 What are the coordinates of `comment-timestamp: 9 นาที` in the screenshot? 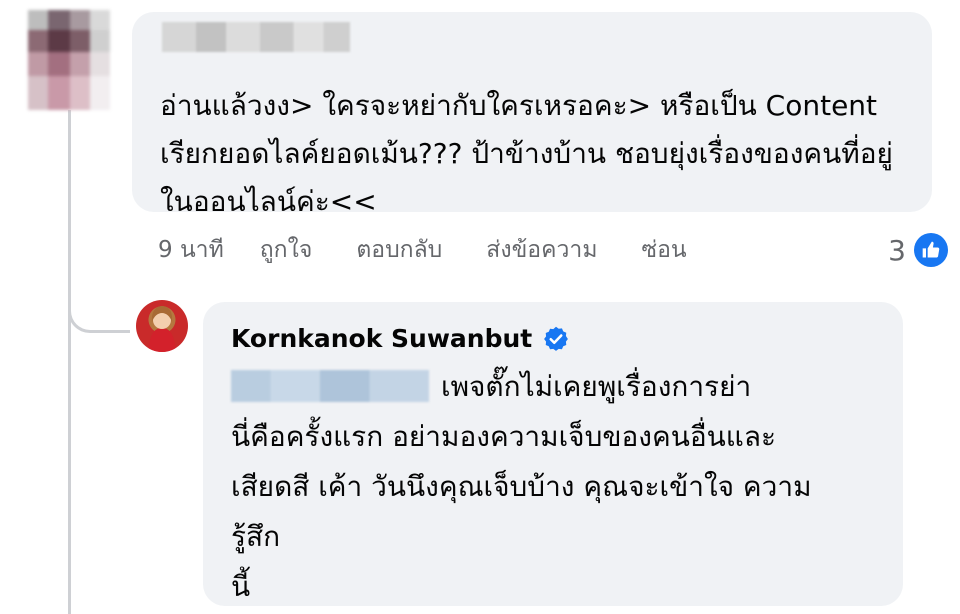 It's located at (191, 250).